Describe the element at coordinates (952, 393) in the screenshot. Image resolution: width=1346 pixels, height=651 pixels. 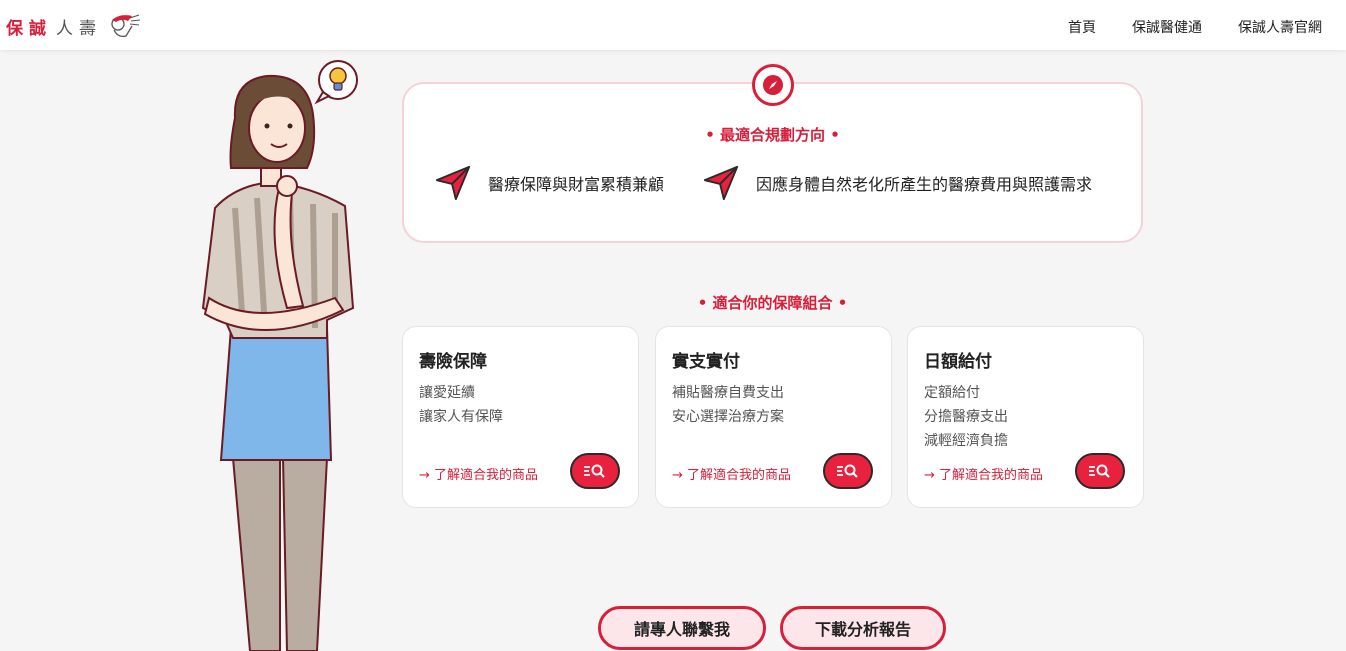
I see `card-line: 定額給付` at that location.